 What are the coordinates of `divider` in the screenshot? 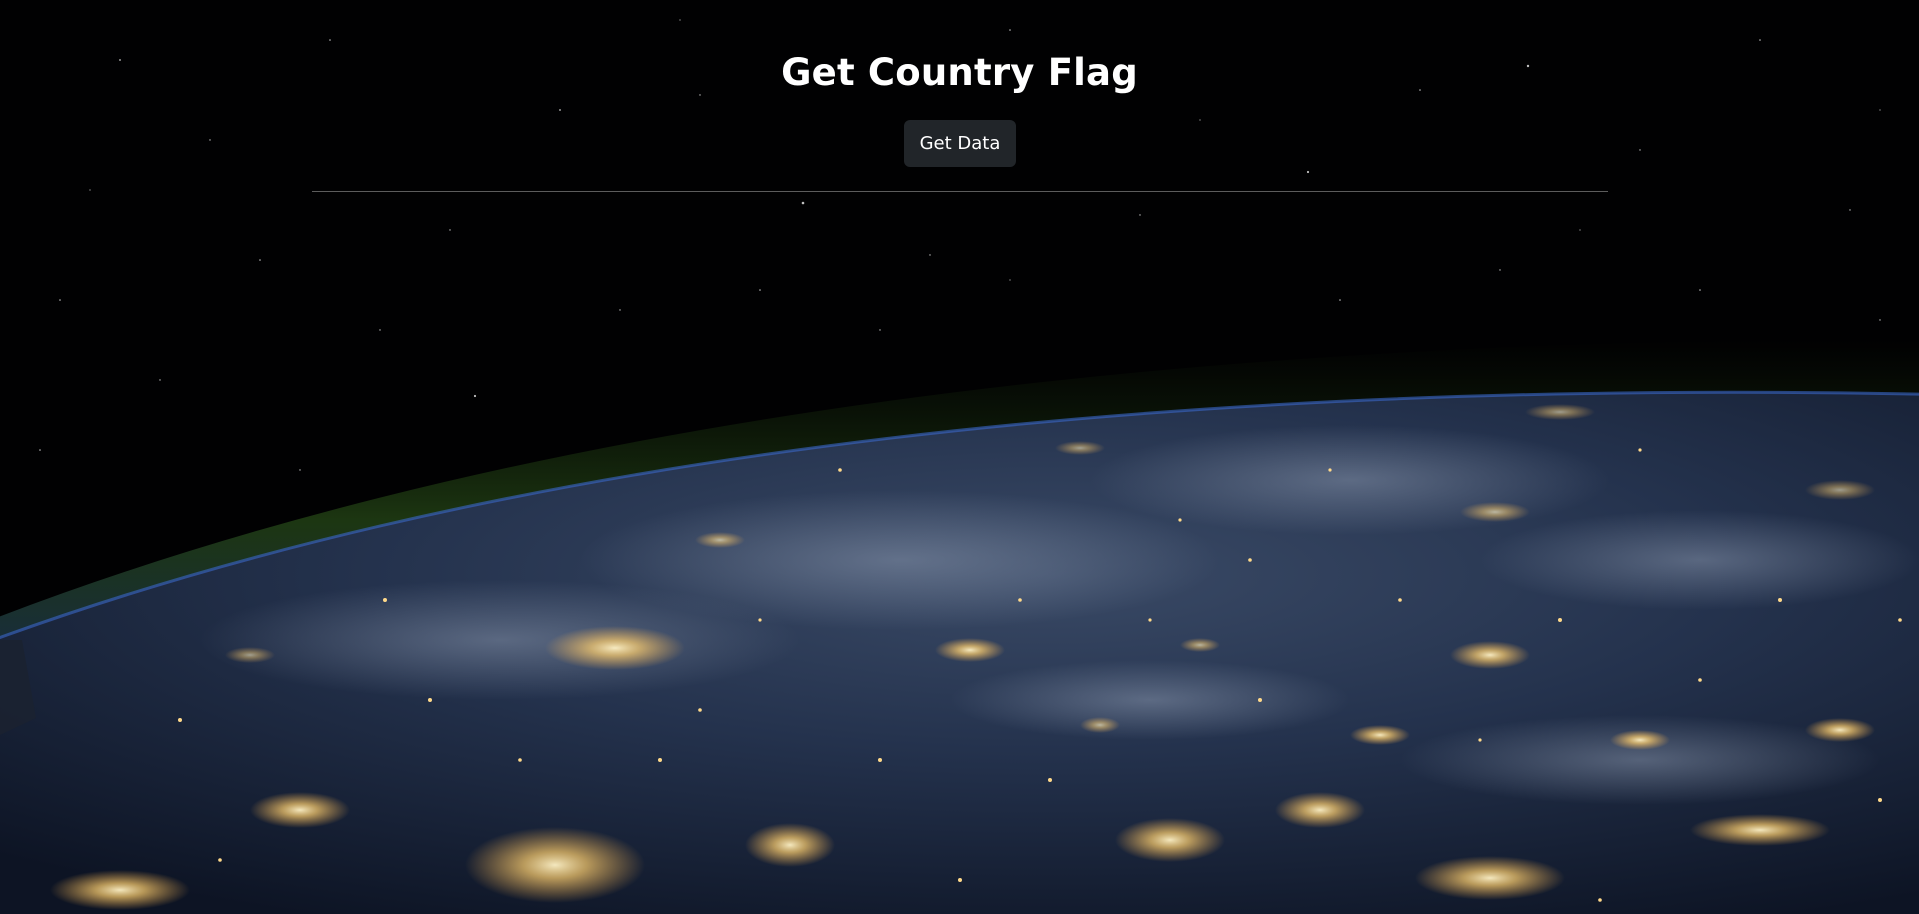 It's located at (960, 191).